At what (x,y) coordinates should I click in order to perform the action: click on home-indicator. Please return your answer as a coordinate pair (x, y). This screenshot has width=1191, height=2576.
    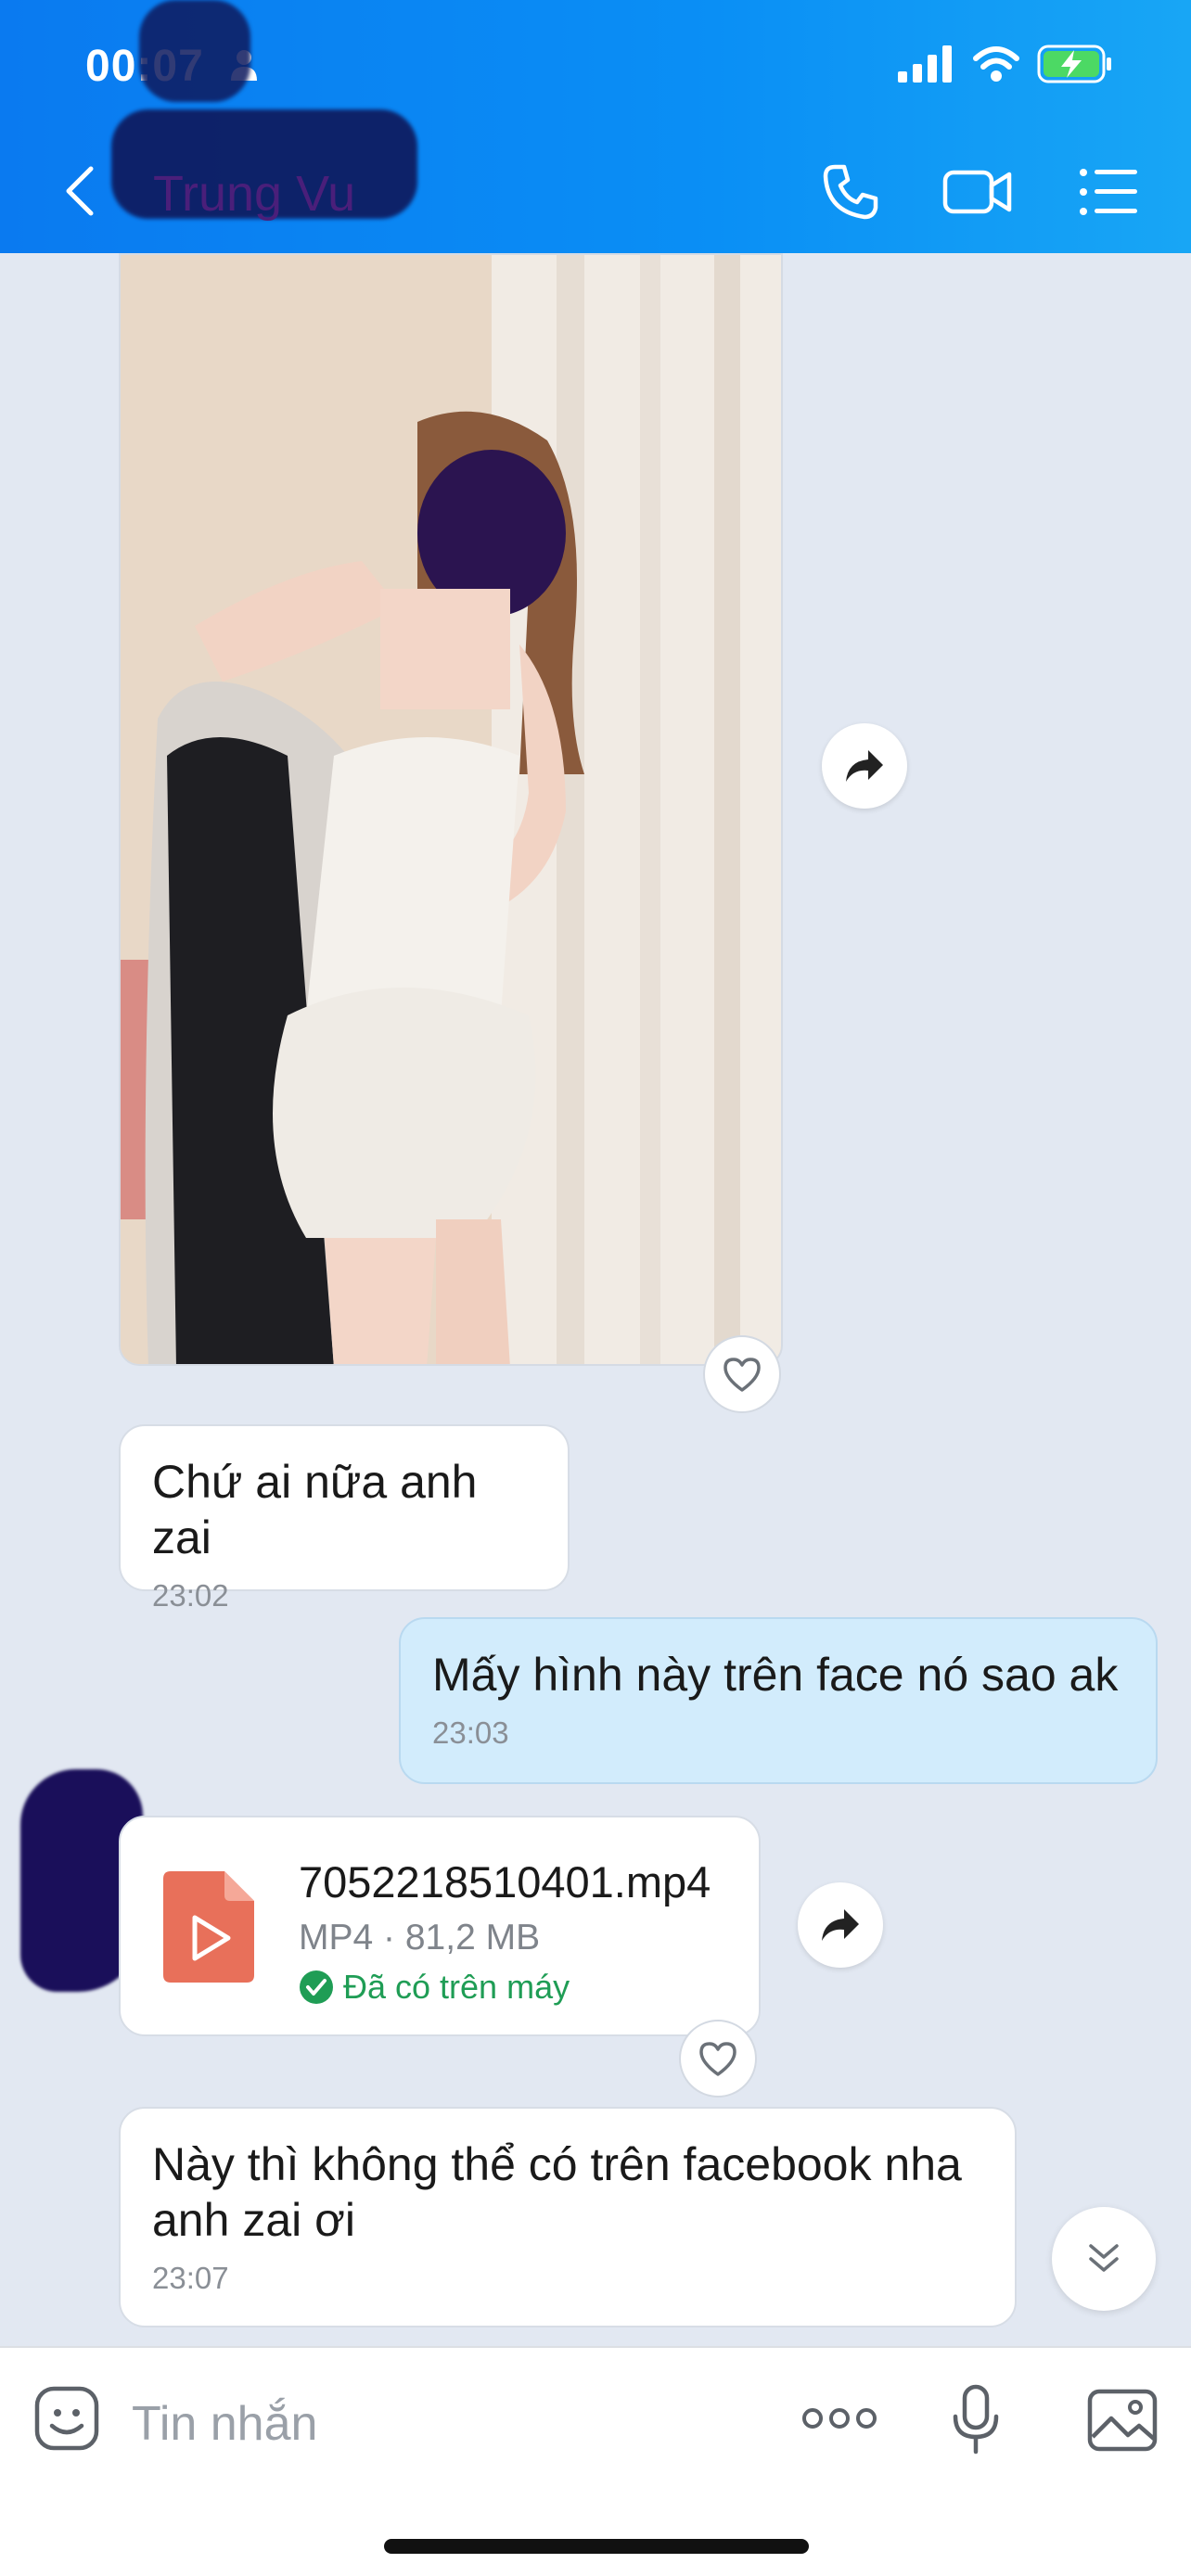
    Looking at the image, I should click on (597, 2546).